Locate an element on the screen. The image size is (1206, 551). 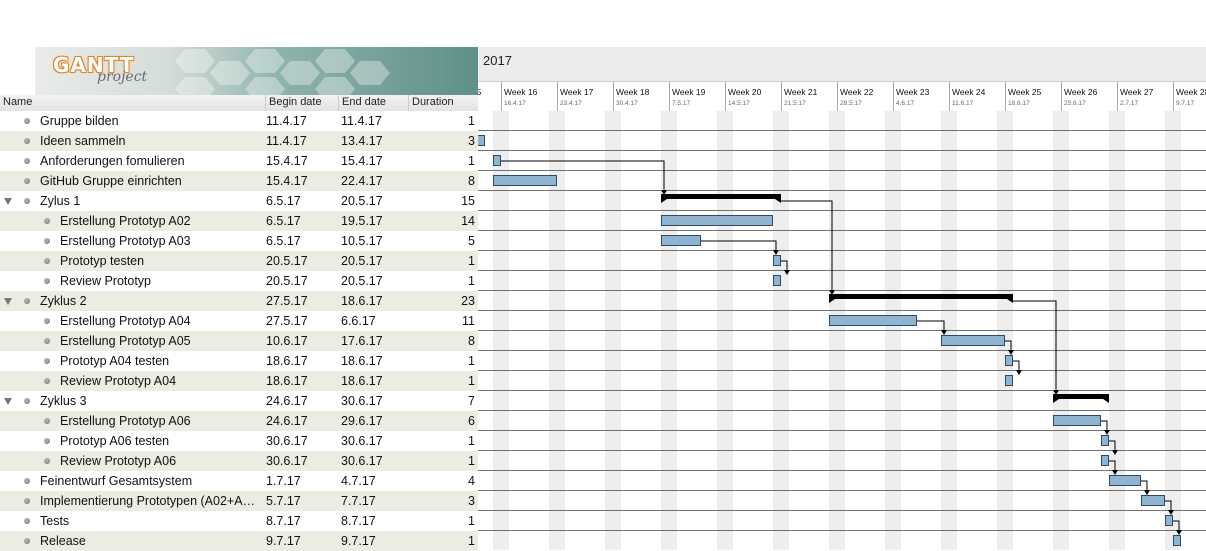
task-end-date: 6.6.17 is located at coordinates (358, 321).